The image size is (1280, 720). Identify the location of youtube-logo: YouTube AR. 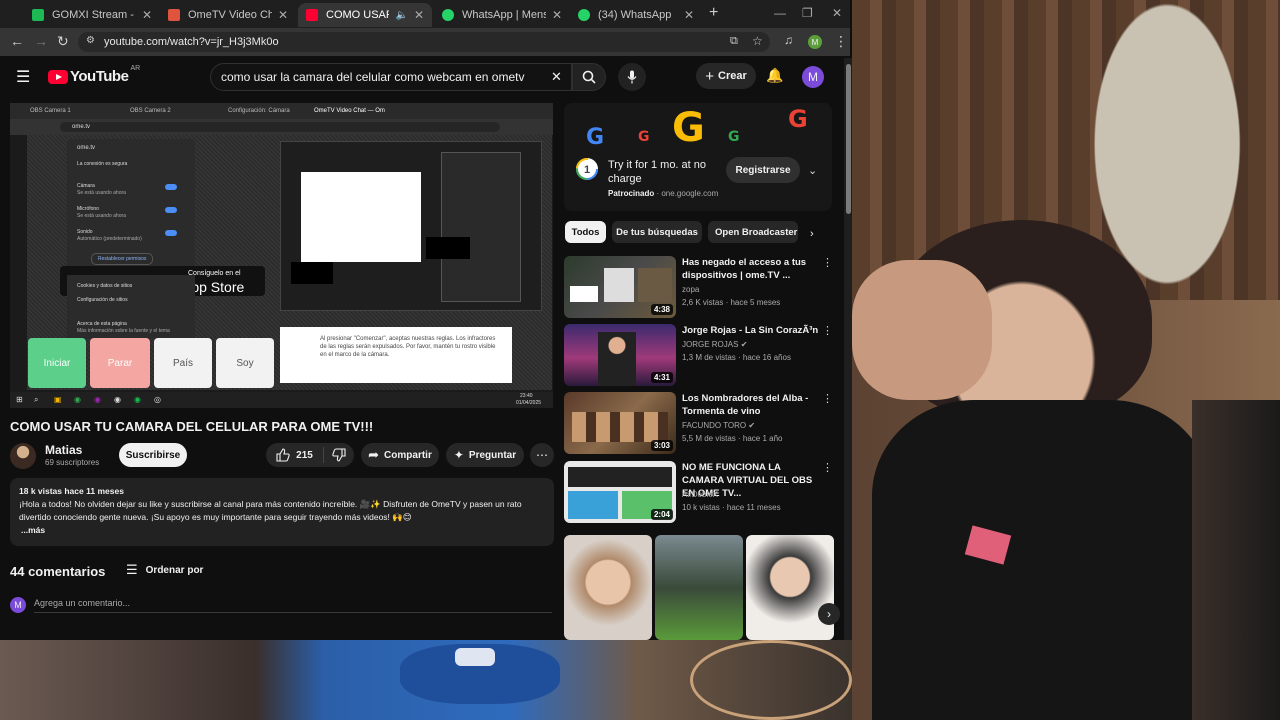
(94, 75).